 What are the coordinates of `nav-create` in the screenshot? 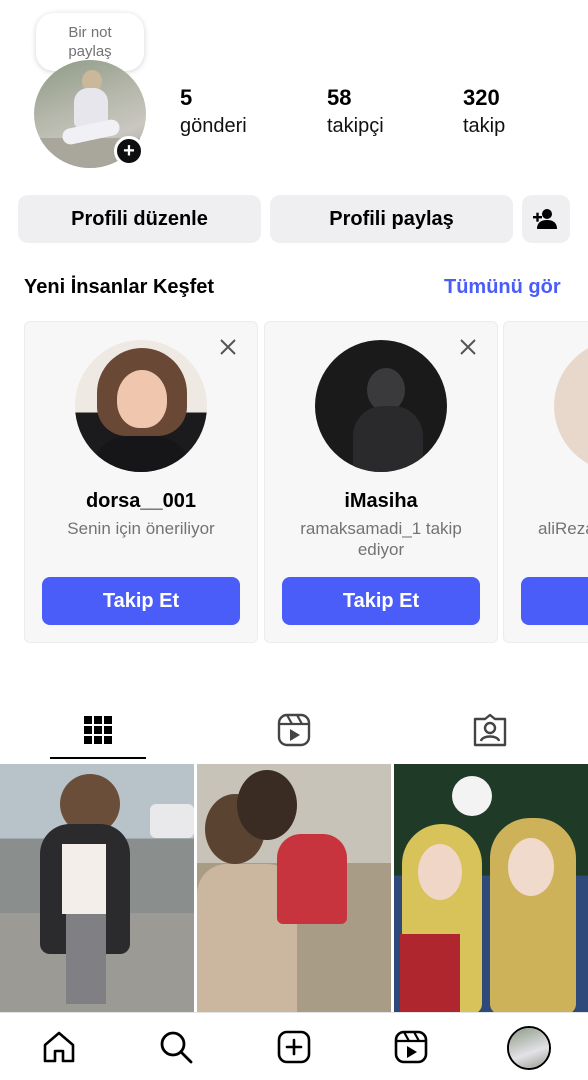 It's located at (294, 1047).